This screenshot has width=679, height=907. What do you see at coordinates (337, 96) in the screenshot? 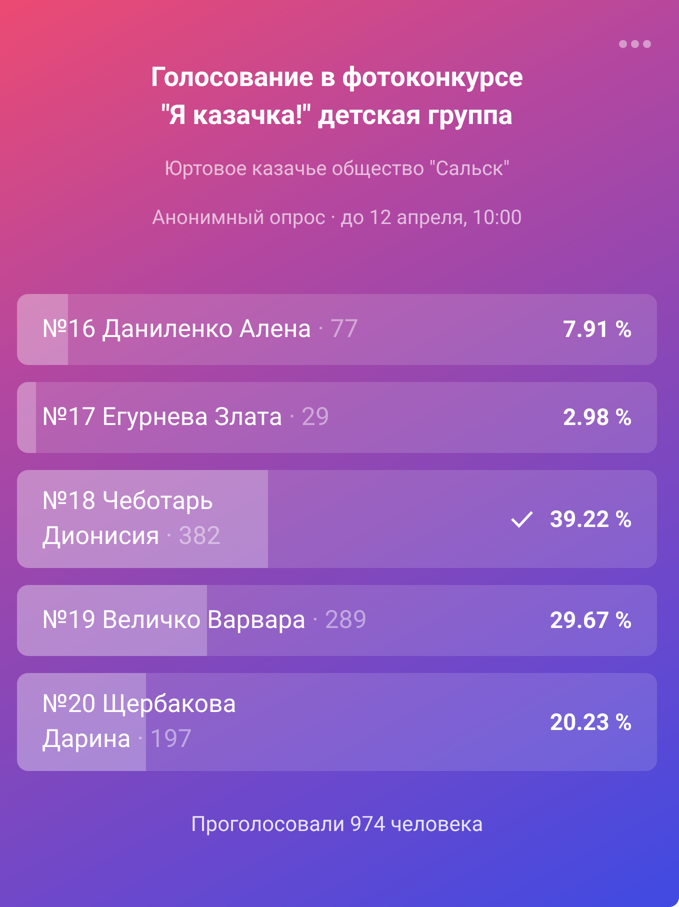
I see `poll-title: Голосование в фотоконкурсе "Я казачка!" детская группа` at bounding box center [337, 96].